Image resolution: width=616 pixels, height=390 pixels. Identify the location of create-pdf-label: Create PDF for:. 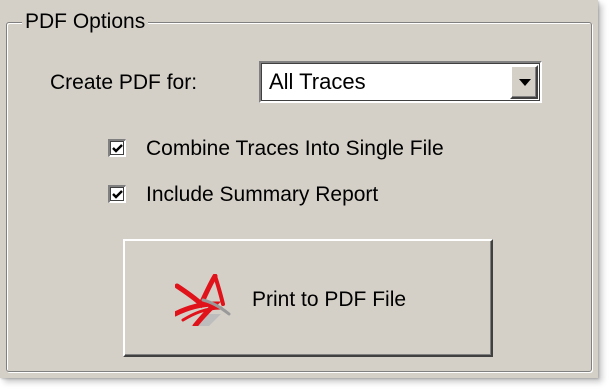
(124, 82).